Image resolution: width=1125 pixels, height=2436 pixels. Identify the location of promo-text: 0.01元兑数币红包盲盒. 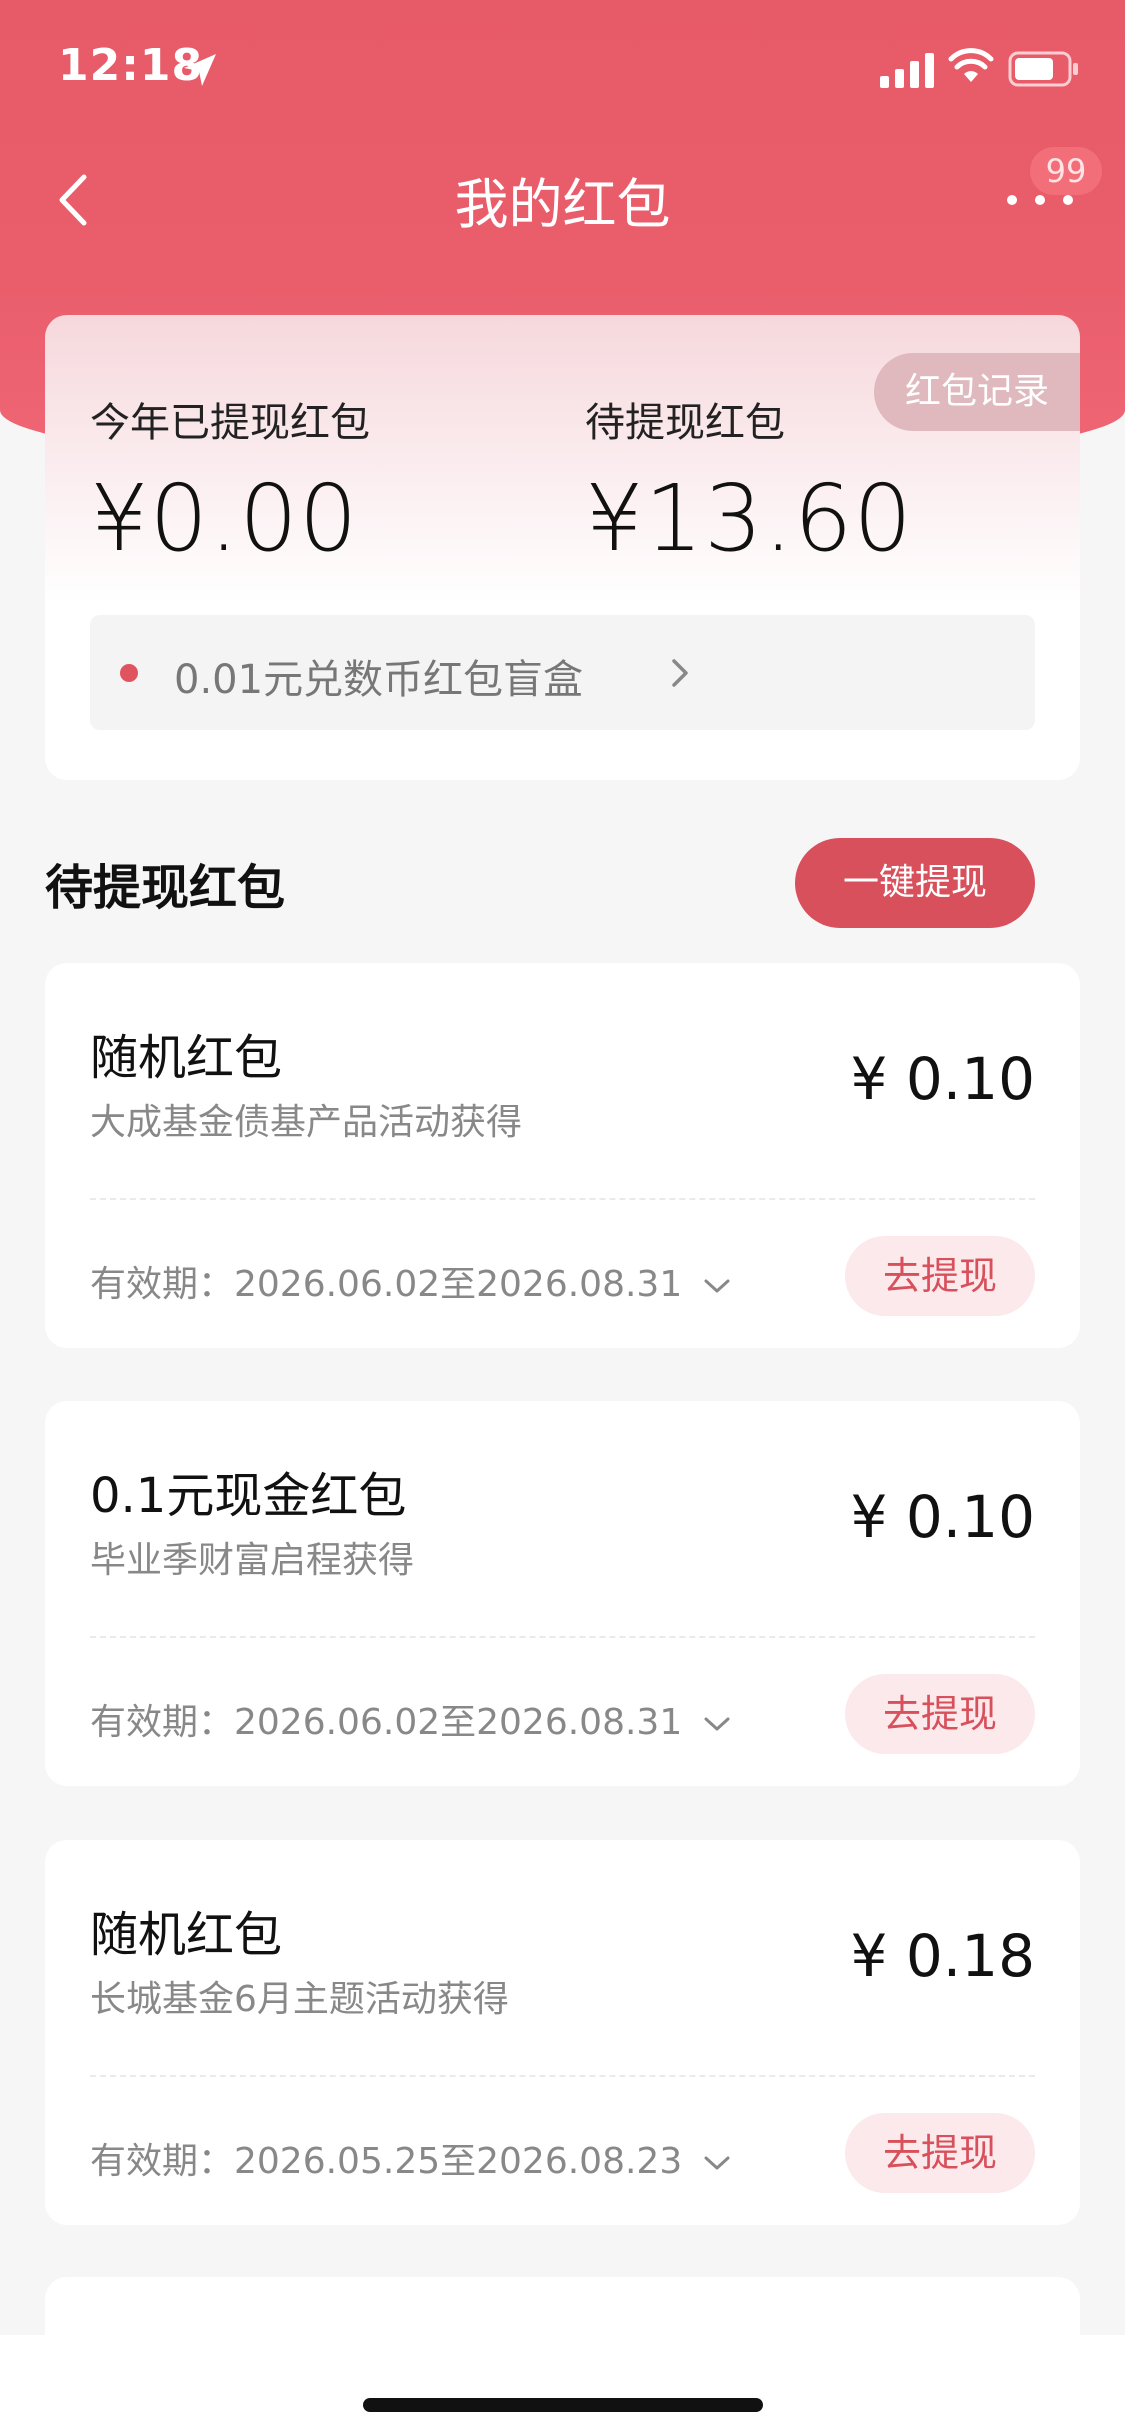
(379, 680).